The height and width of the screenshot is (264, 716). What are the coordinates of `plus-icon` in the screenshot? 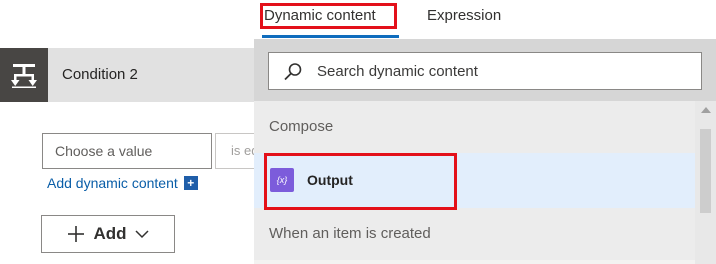 It's located at (76, 234).